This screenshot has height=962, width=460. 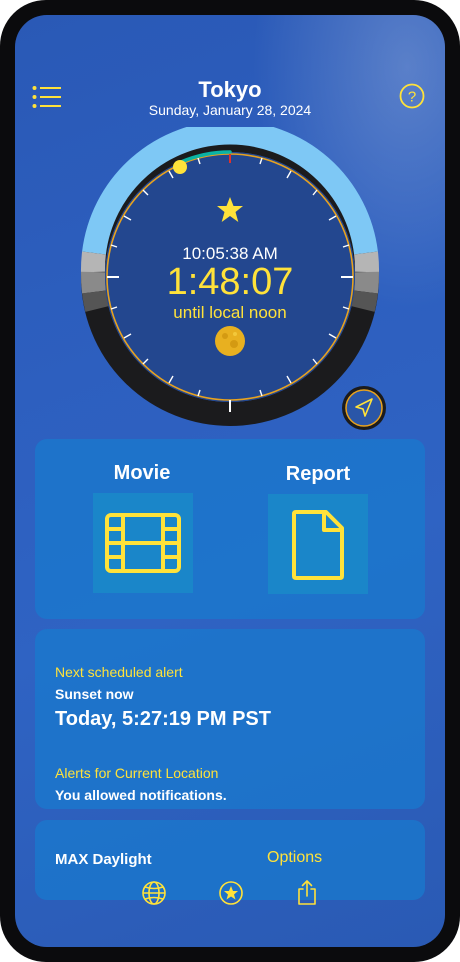 I want to click on location-alerts-heading: Alerts for Current Location, so click(x=137, y=773).